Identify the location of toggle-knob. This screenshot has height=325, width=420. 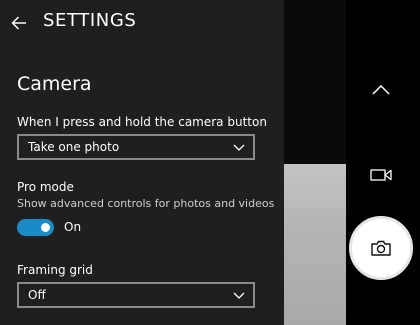
(45, 227).